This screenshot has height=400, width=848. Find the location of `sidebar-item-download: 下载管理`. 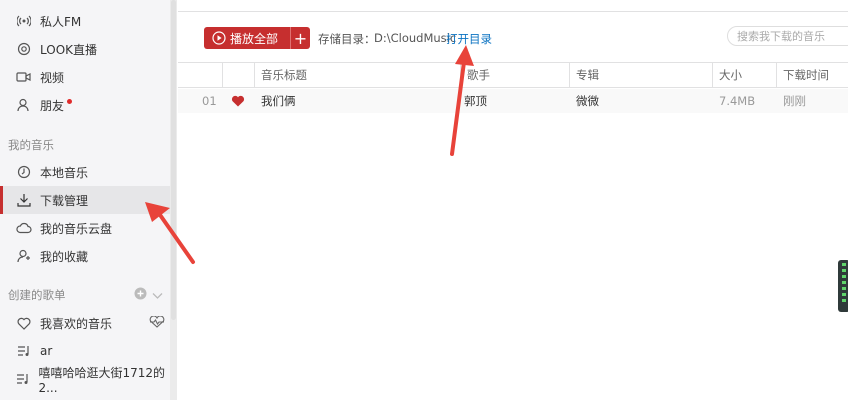

sidebar-item-download: 下载管理 is located at coordinates (85, 200).